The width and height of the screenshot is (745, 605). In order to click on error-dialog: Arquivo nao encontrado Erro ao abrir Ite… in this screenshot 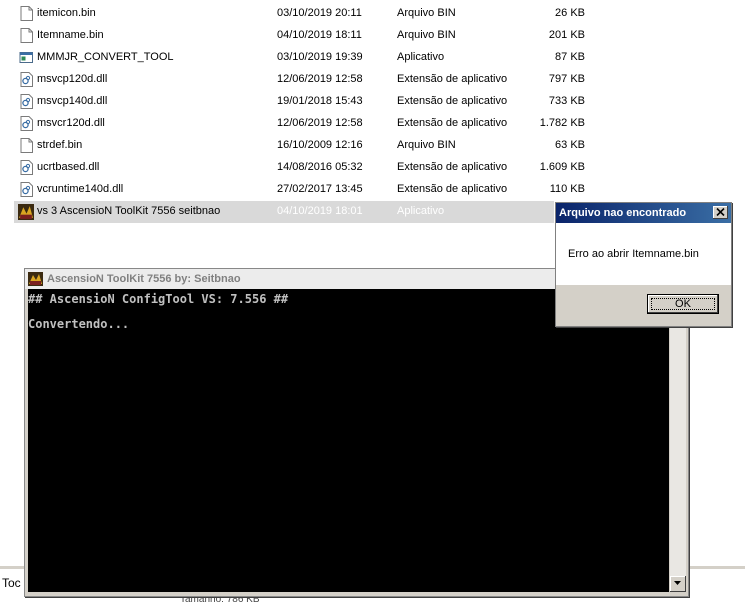, I will do `click(643, 264)`.